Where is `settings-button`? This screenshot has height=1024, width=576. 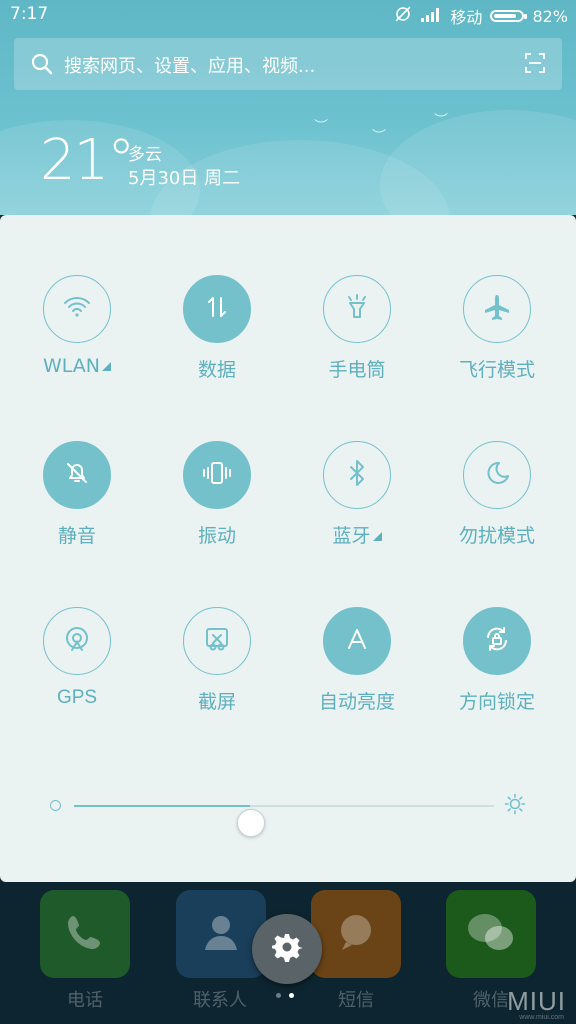
settings-button is located at coordinates (287, 949).